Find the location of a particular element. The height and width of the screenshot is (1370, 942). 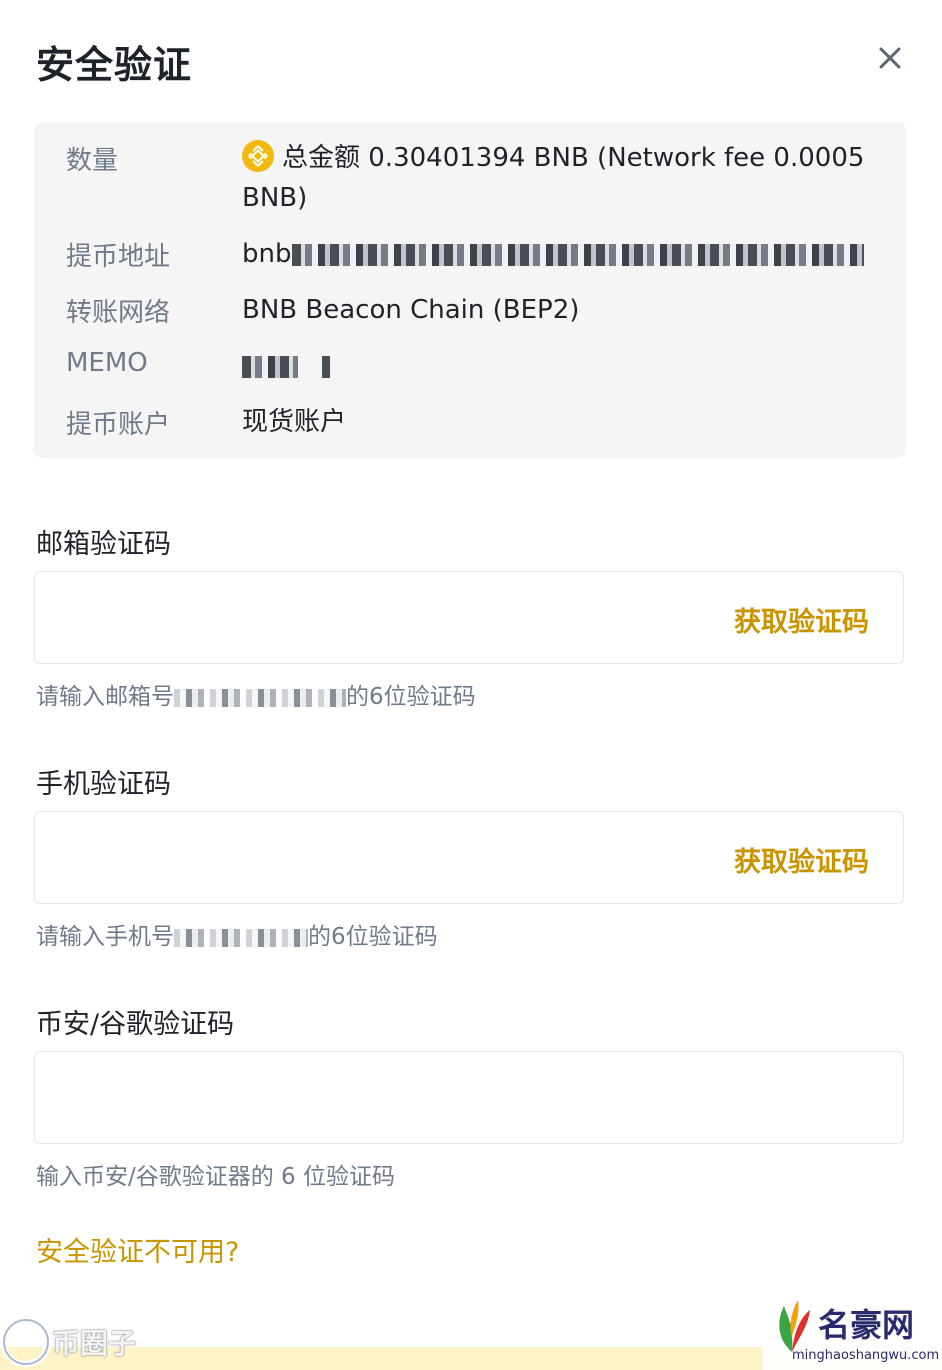

email-get-code-button: 获取验证码 is located at coordinates (801, 619).